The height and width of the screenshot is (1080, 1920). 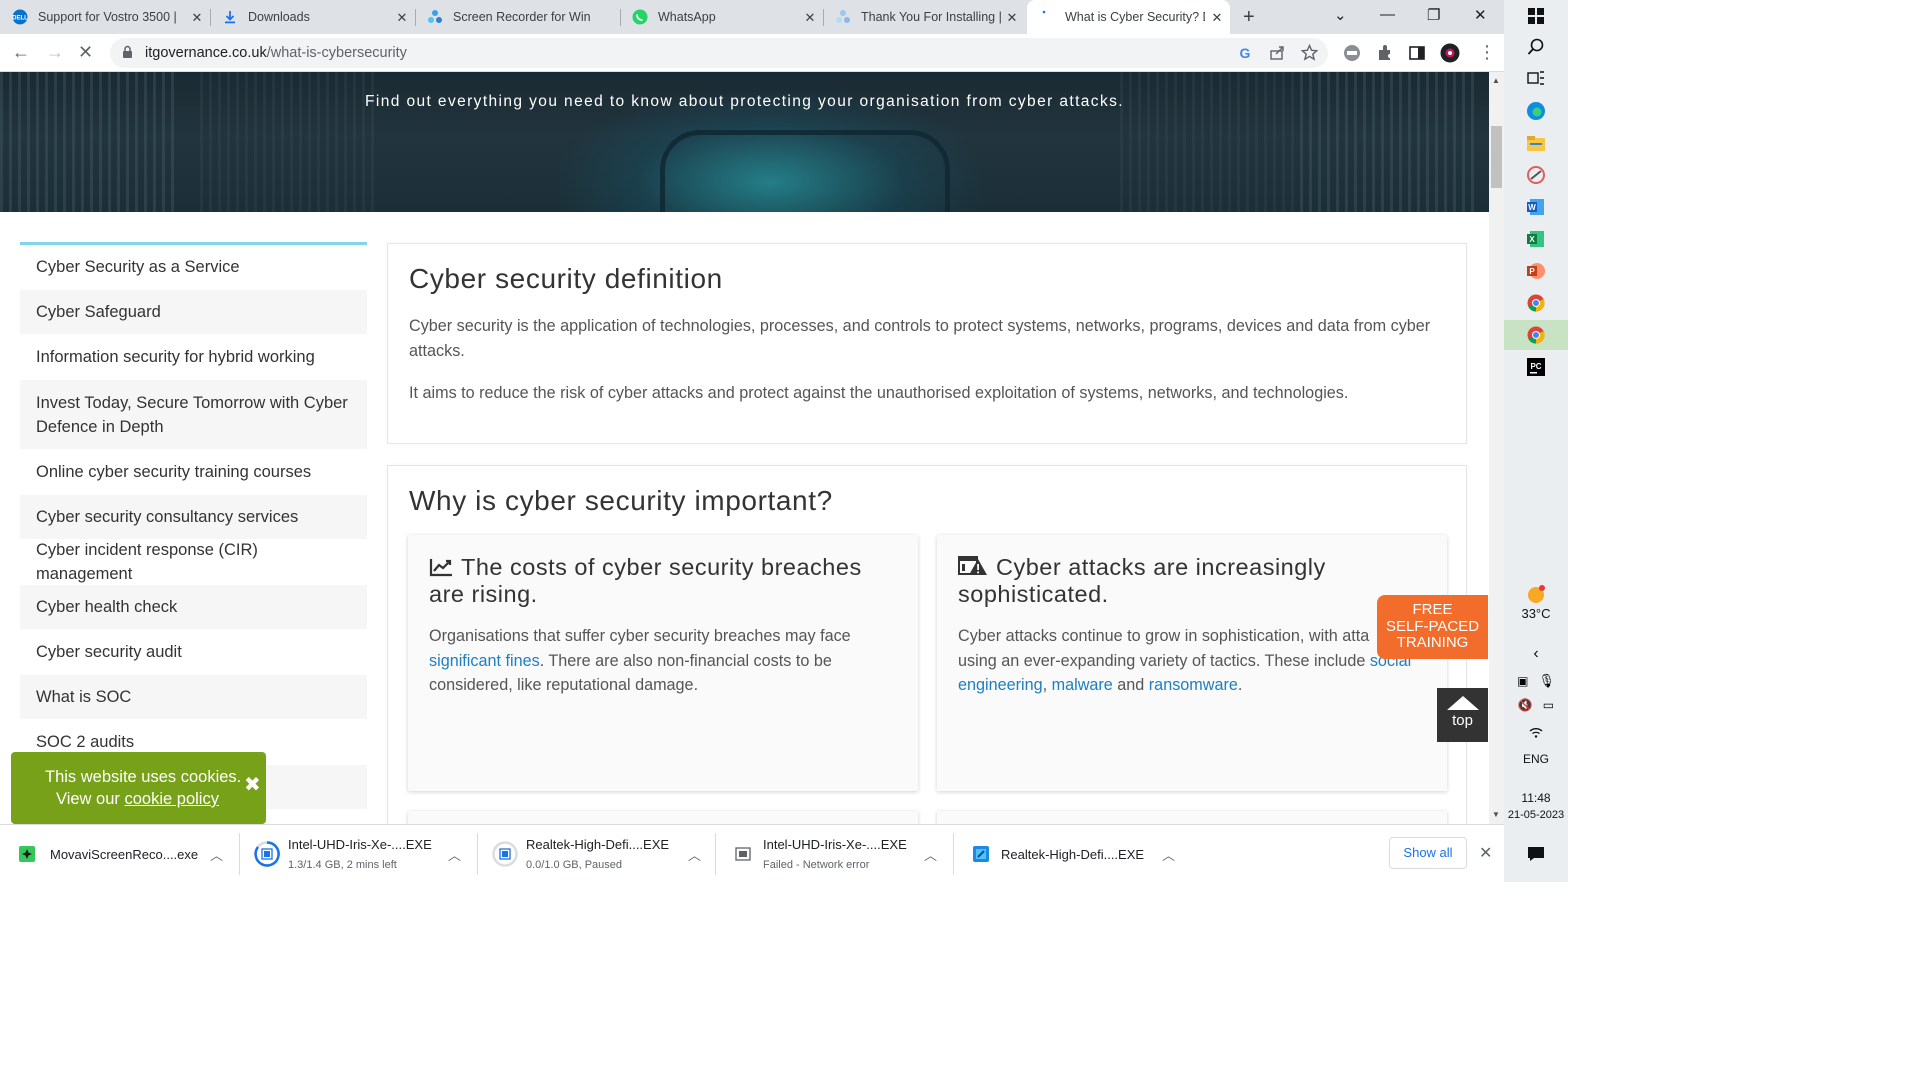 What do you see at coordinates (1536, 681) in the screenshot?
I see `tray-icons: ▣ 🎙` at bounding box center [1536, 681].